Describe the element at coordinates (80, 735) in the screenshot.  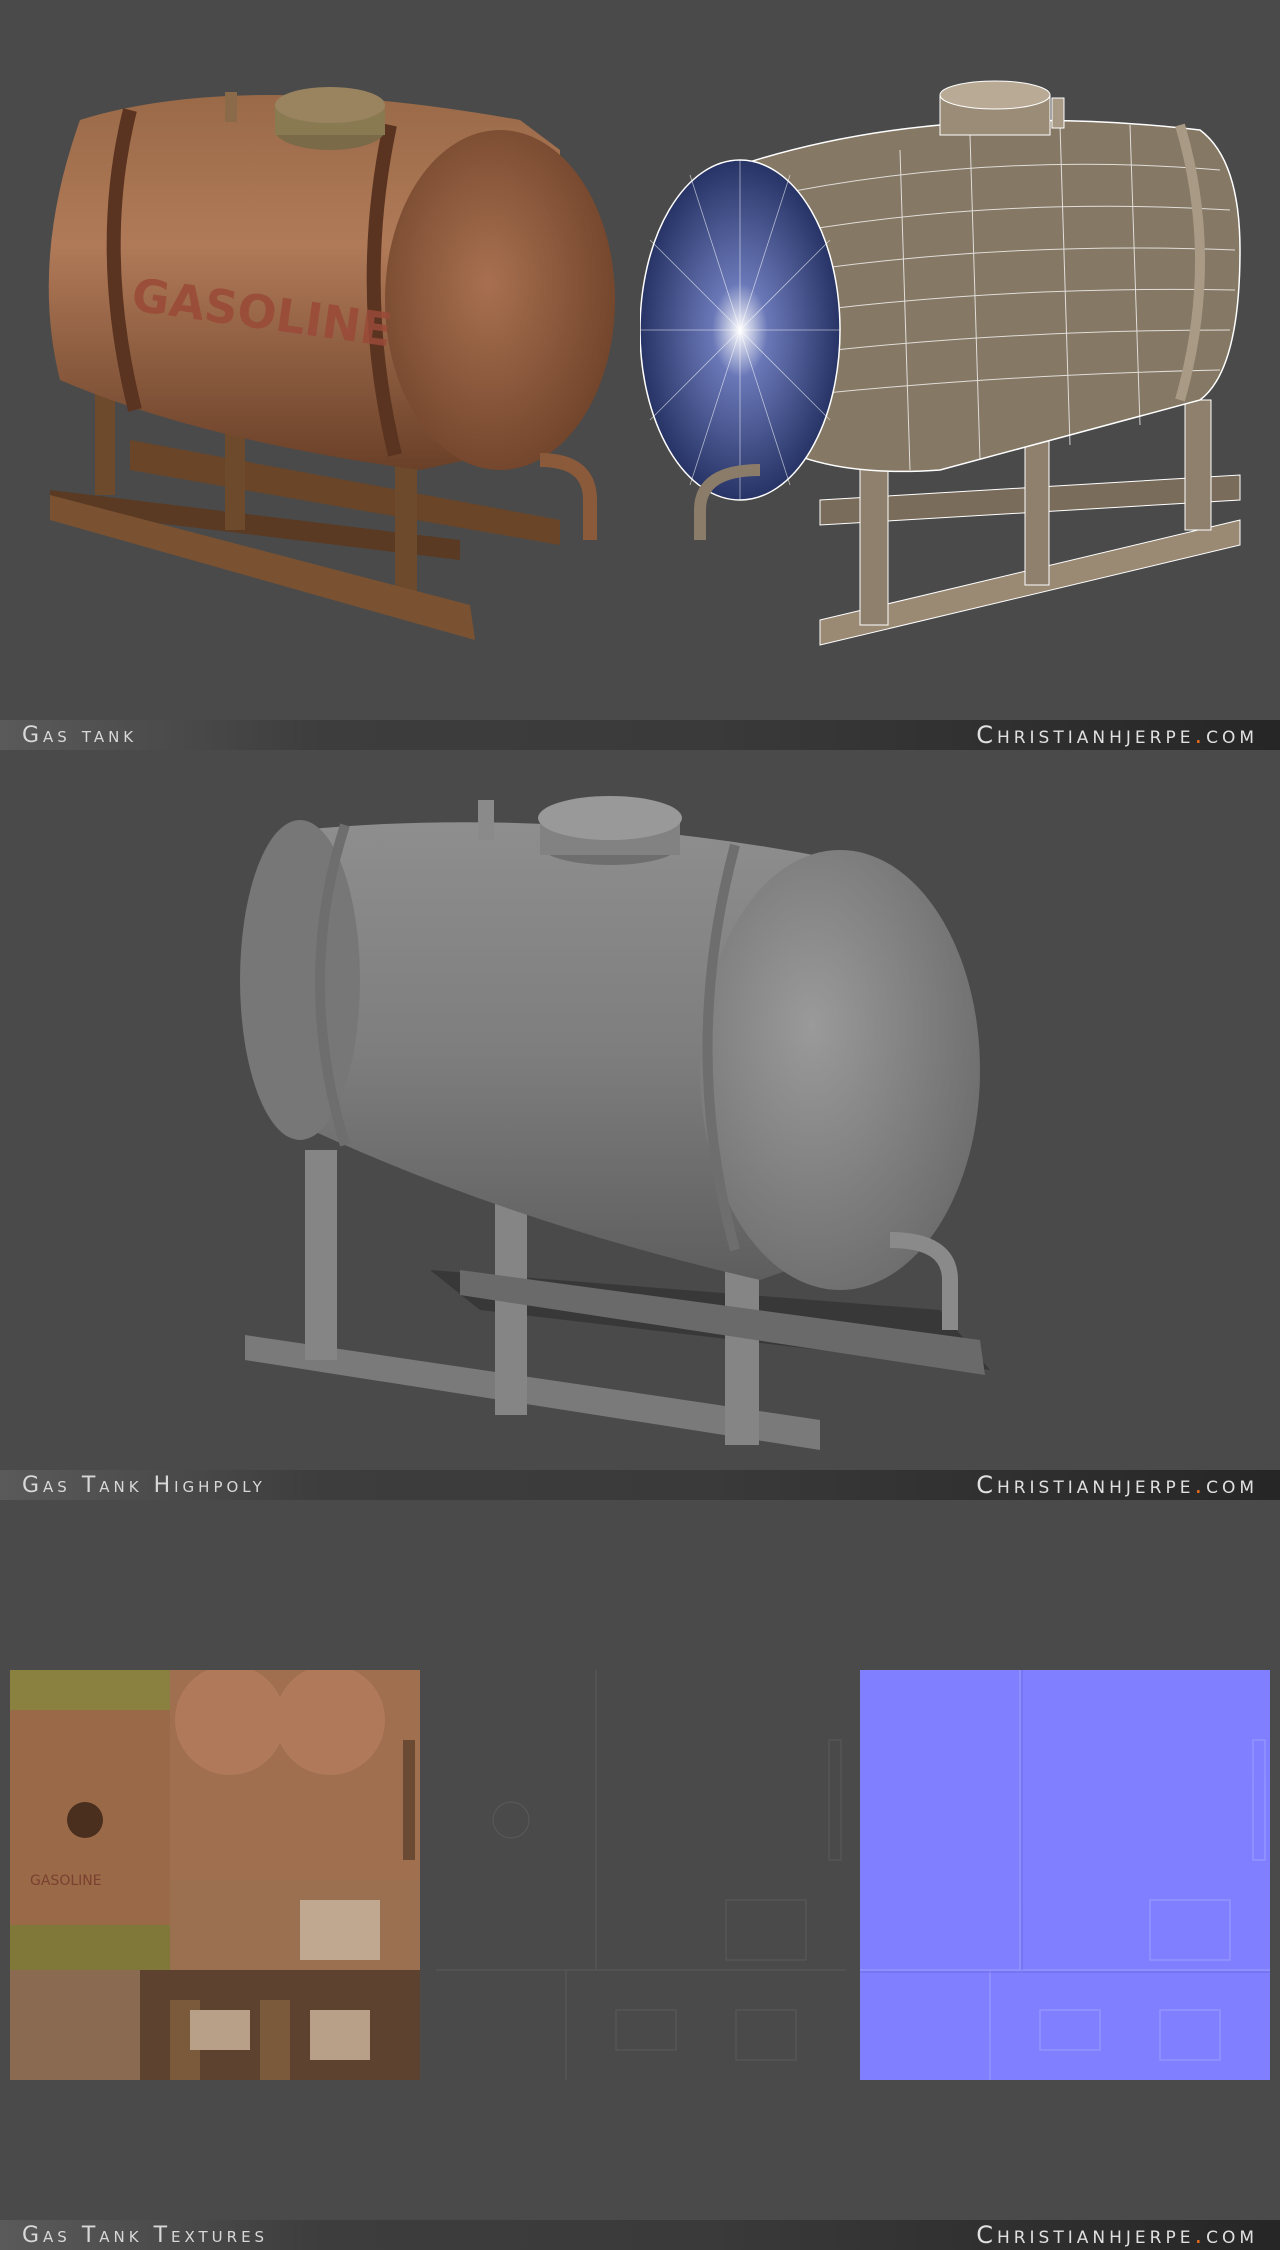
I see `section-title: Gas tank` at that location.